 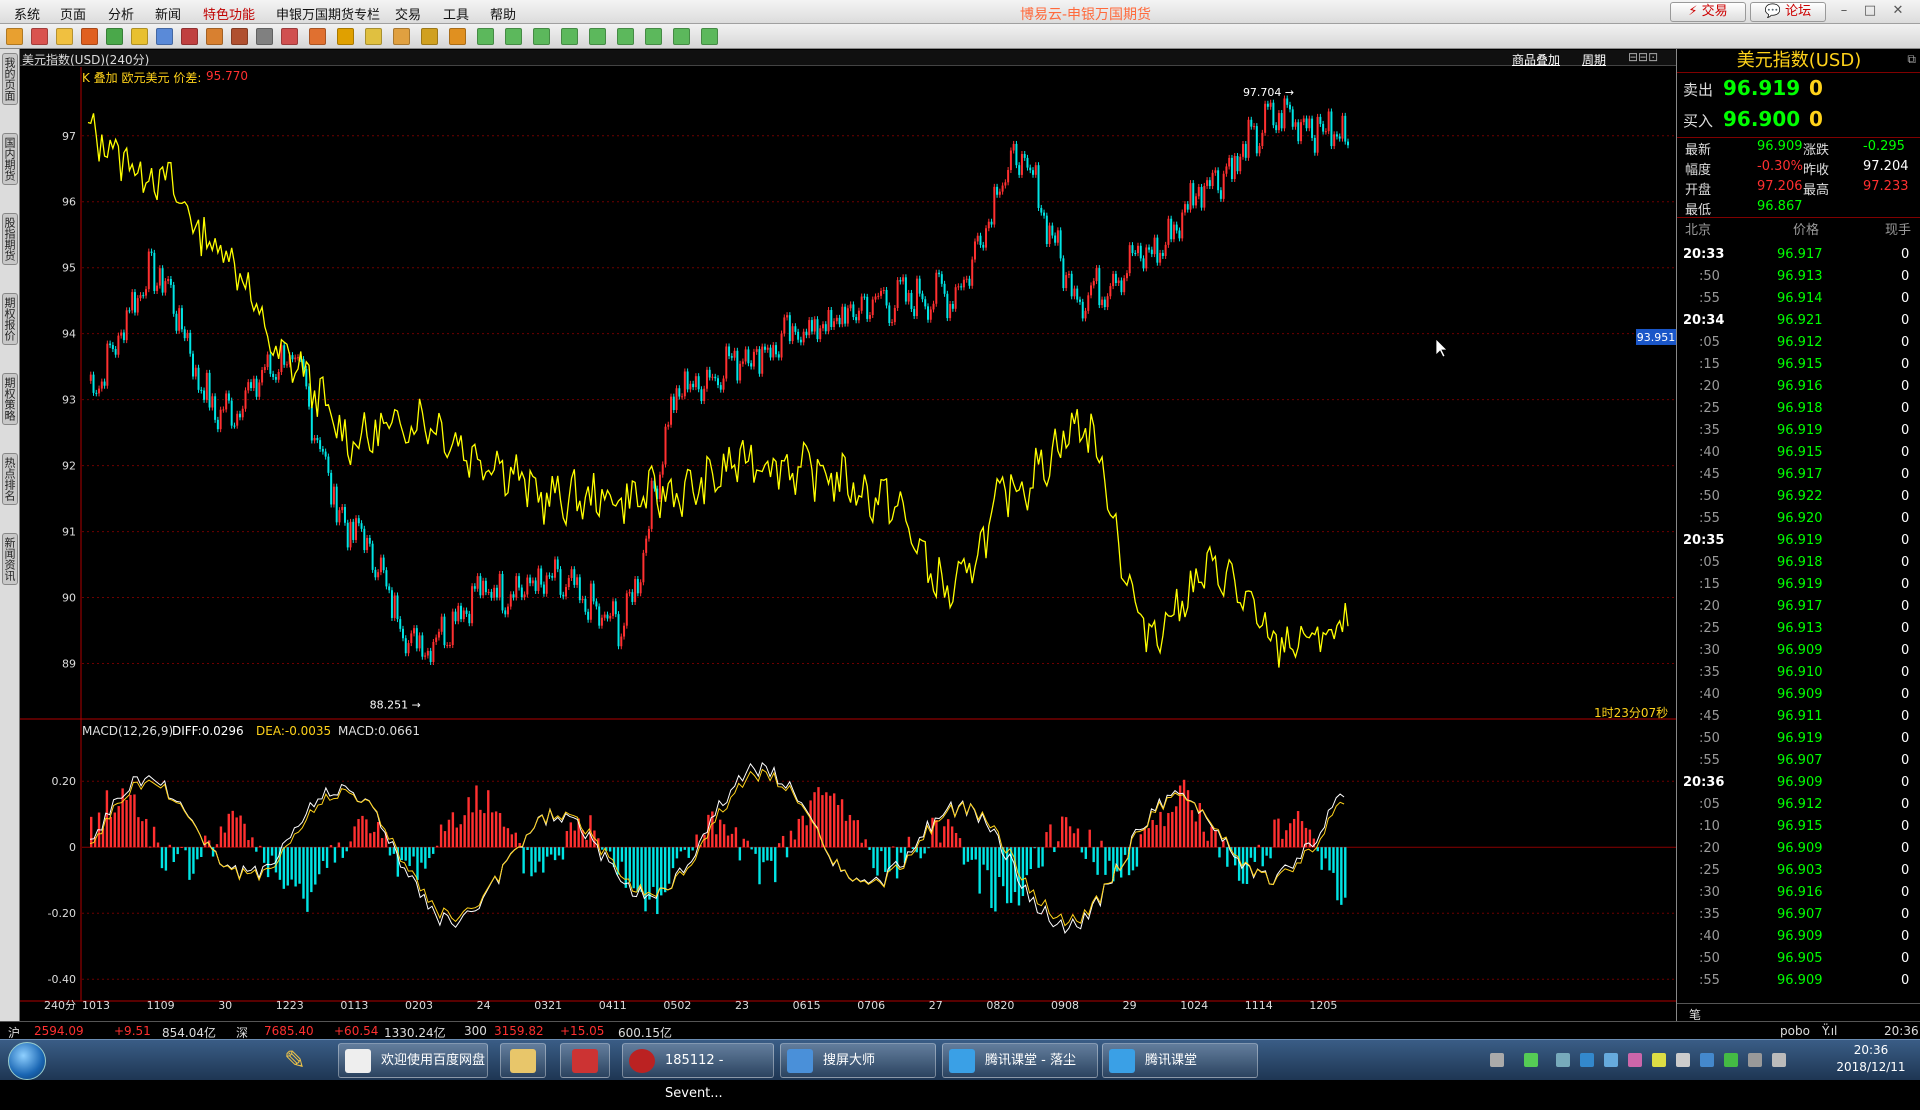 What do you see at coordinates (14, 36) in the screenshot?
I see `back-icon` at bounding box center [14, 36].